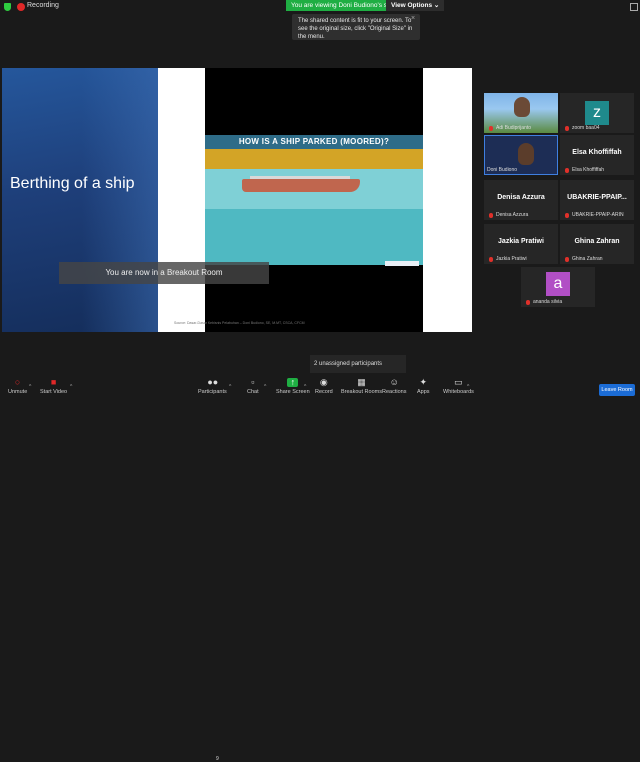 Image resolution: width=640 pixels, height=762 pixels. Describe the element at coordinates (21, 7) in the screenshot. I see `recording-icon` at that location.